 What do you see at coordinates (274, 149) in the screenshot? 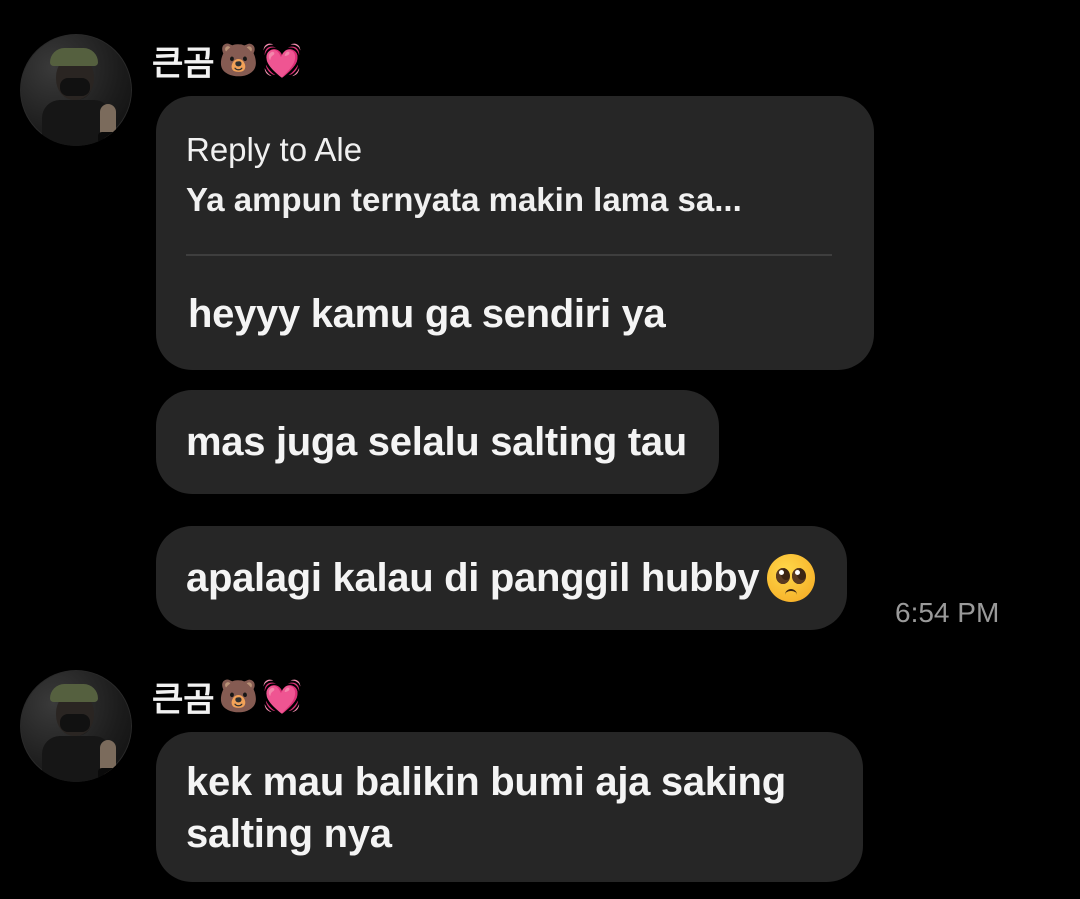
I see `reply-label: Reply to Ale` at bounding box center [274, 149].